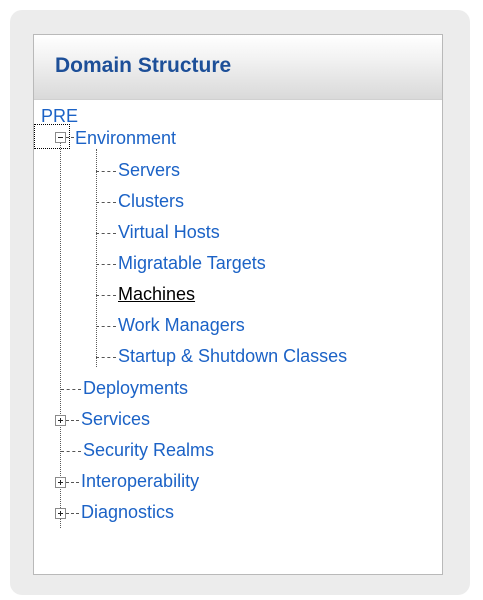 This screenshot has height=600, width=483. What do you see at coordinates (169, 232) in the screenshot?
I see `tree-item-virtual-hosts: Virtual Hosts` at bounding box center [169, 232].